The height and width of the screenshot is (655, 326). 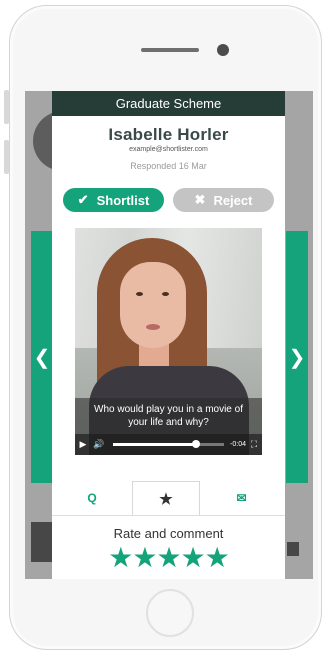 What do you see at coordinates (99, 444) in the screenshot?
I see `volume-icon: 🔊` at bounding box center [99, 444].